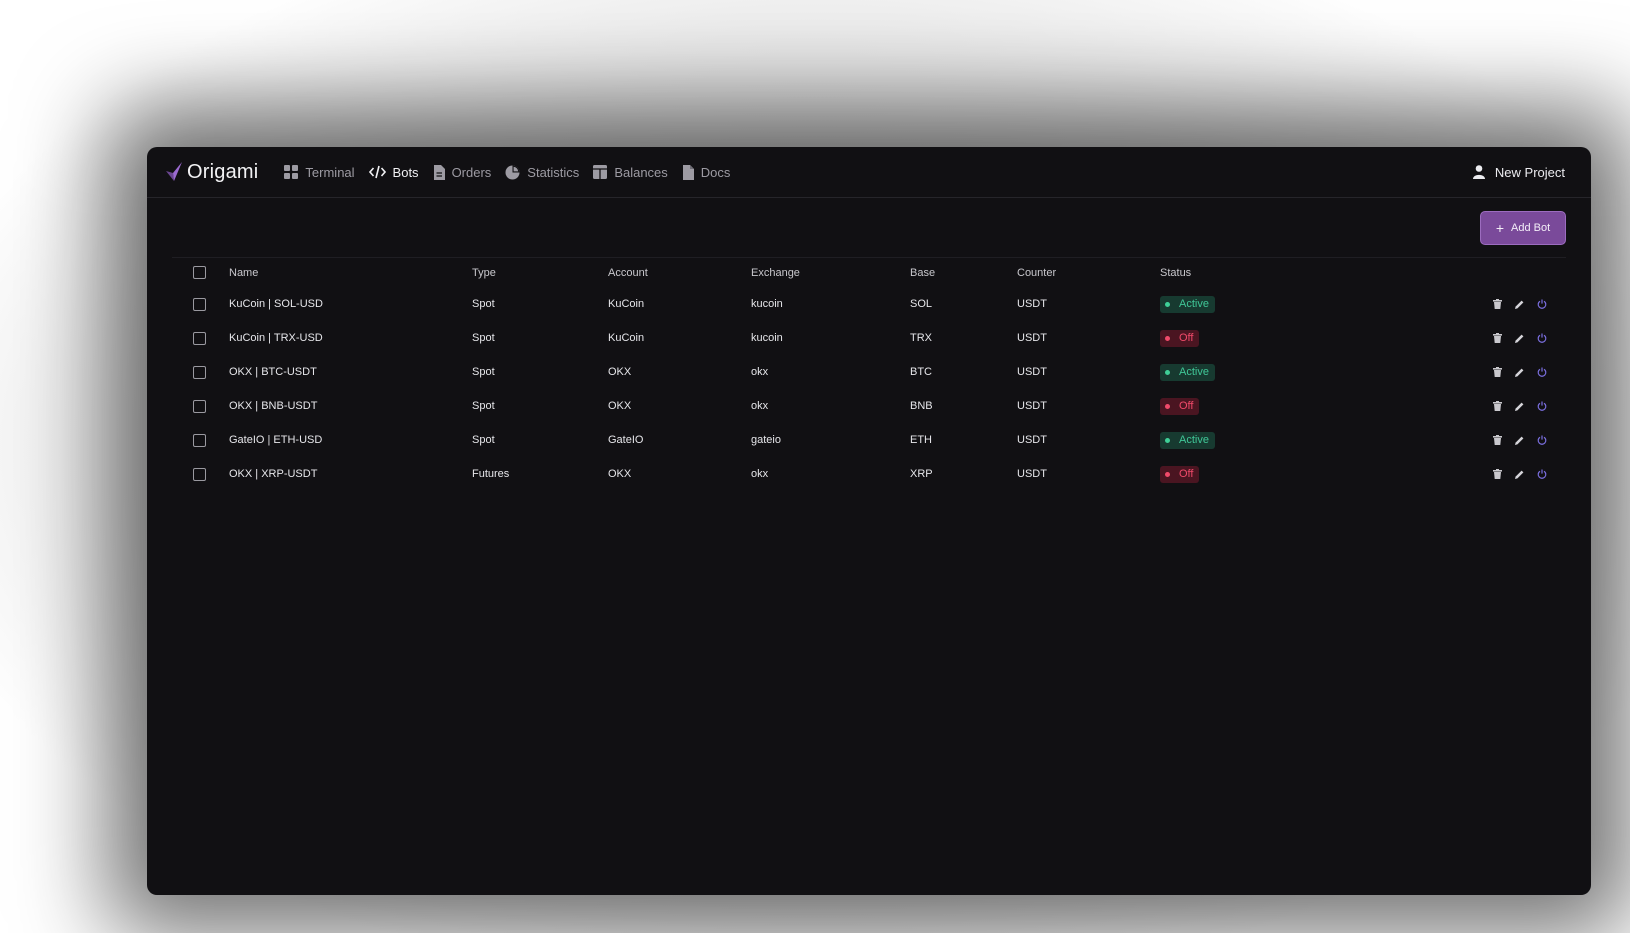  Describe the element at coordinates (330, 172) in the screenshot. I see `nav-terminal-label: Terminal` at that location.